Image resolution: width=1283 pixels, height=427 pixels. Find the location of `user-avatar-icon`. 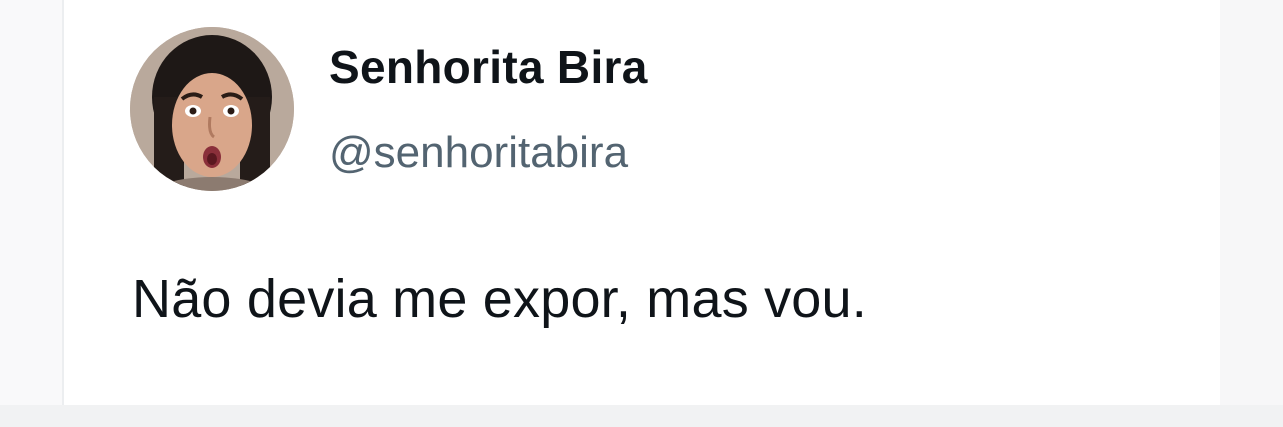

user-avatar-icon is located at coordinates (212, 109).